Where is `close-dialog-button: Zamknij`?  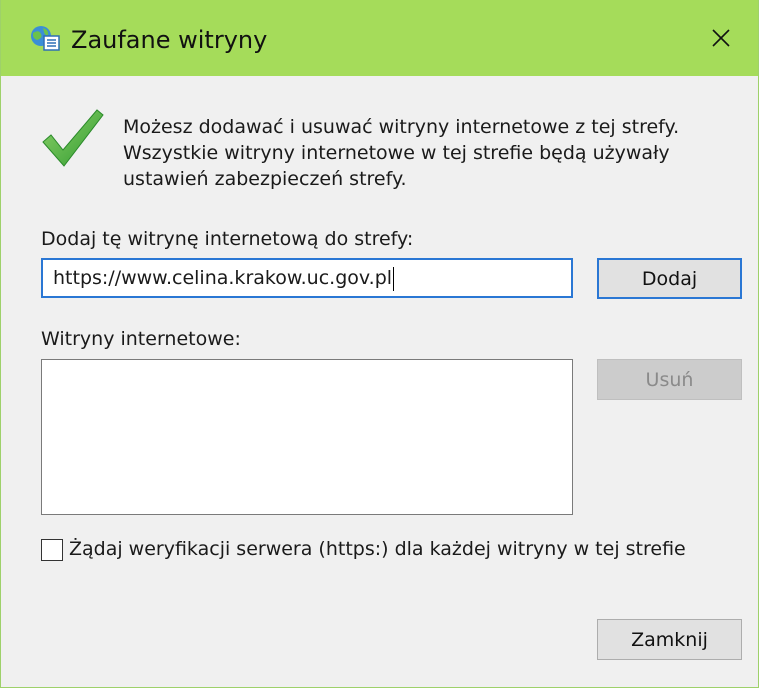
close-dialog-button: Zamknij is located at coordinates (669, 639).